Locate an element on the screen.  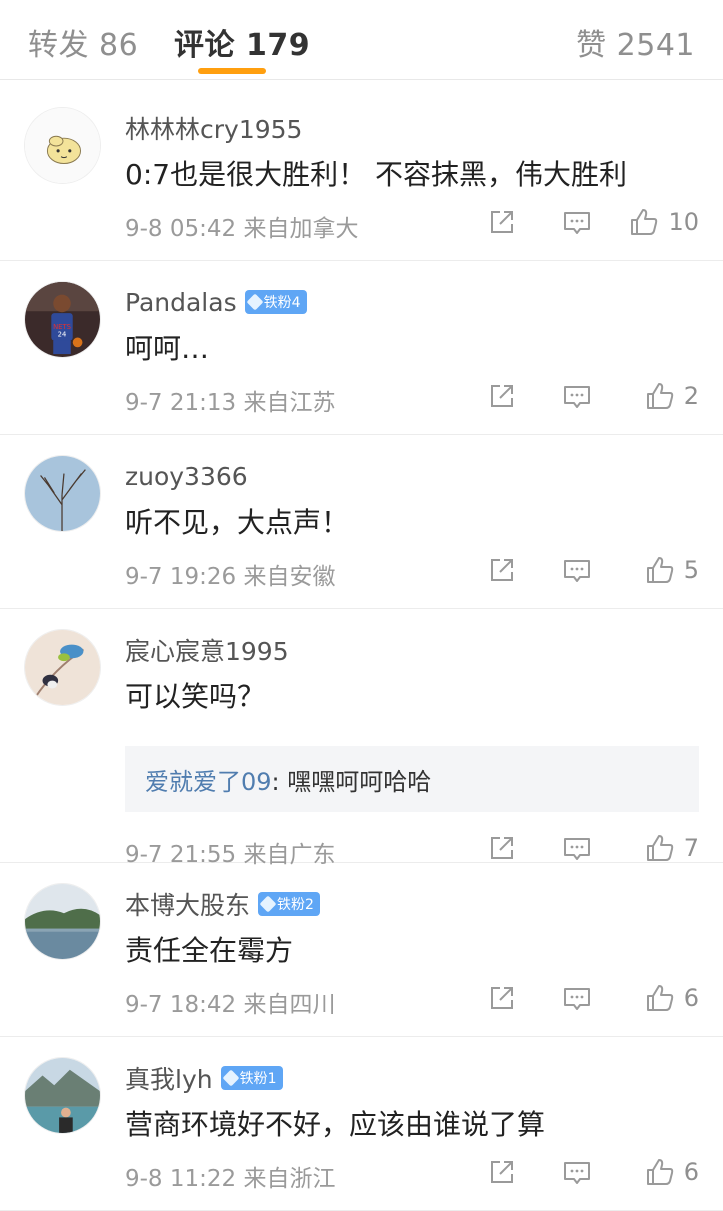
like-count: 7 is located at coordinates (691, 848).